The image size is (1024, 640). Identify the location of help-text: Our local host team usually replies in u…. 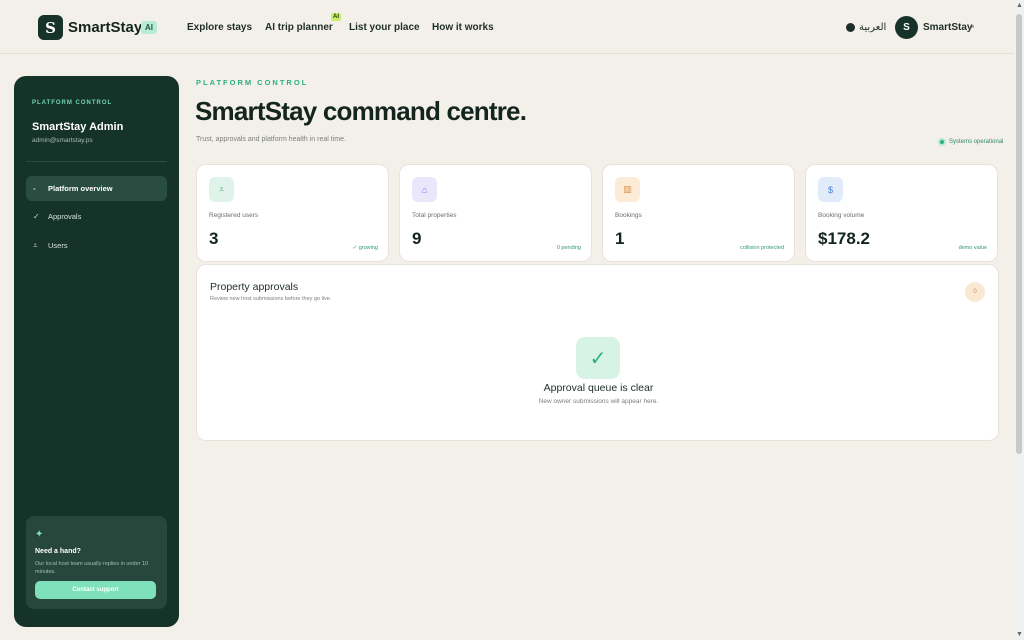
(92, 568).